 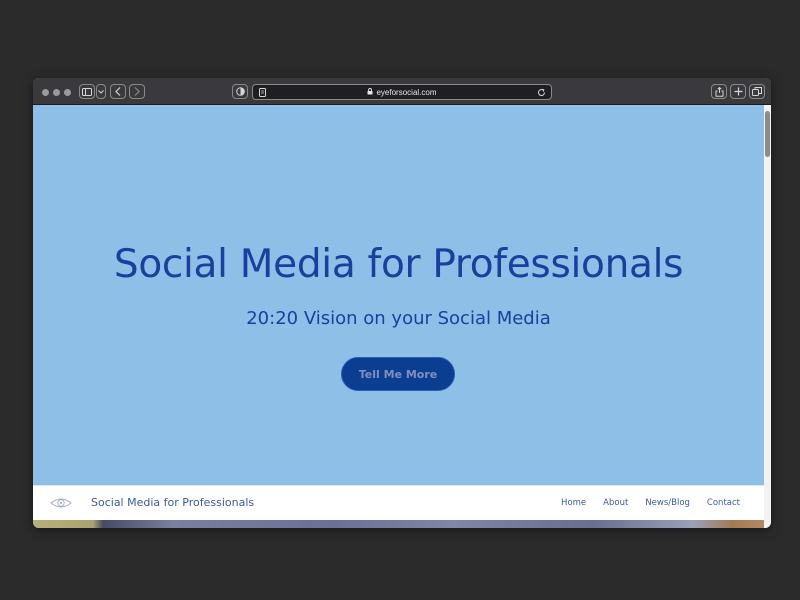 What do you see at coordinates (398, 264) in the screenshot?
I see `hero-title: Social Media for Professionals` at bounding box center [398, 264].